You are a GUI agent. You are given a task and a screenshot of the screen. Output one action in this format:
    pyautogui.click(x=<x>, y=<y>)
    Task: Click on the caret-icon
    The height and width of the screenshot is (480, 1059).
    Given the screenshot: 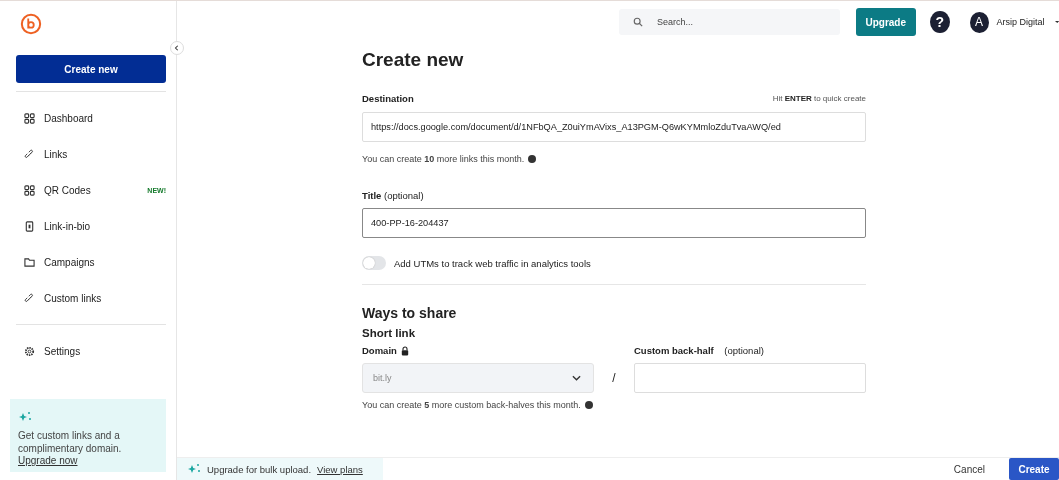 What is the action you would take?
    pyautogui.click(x=1056, y=22)
    